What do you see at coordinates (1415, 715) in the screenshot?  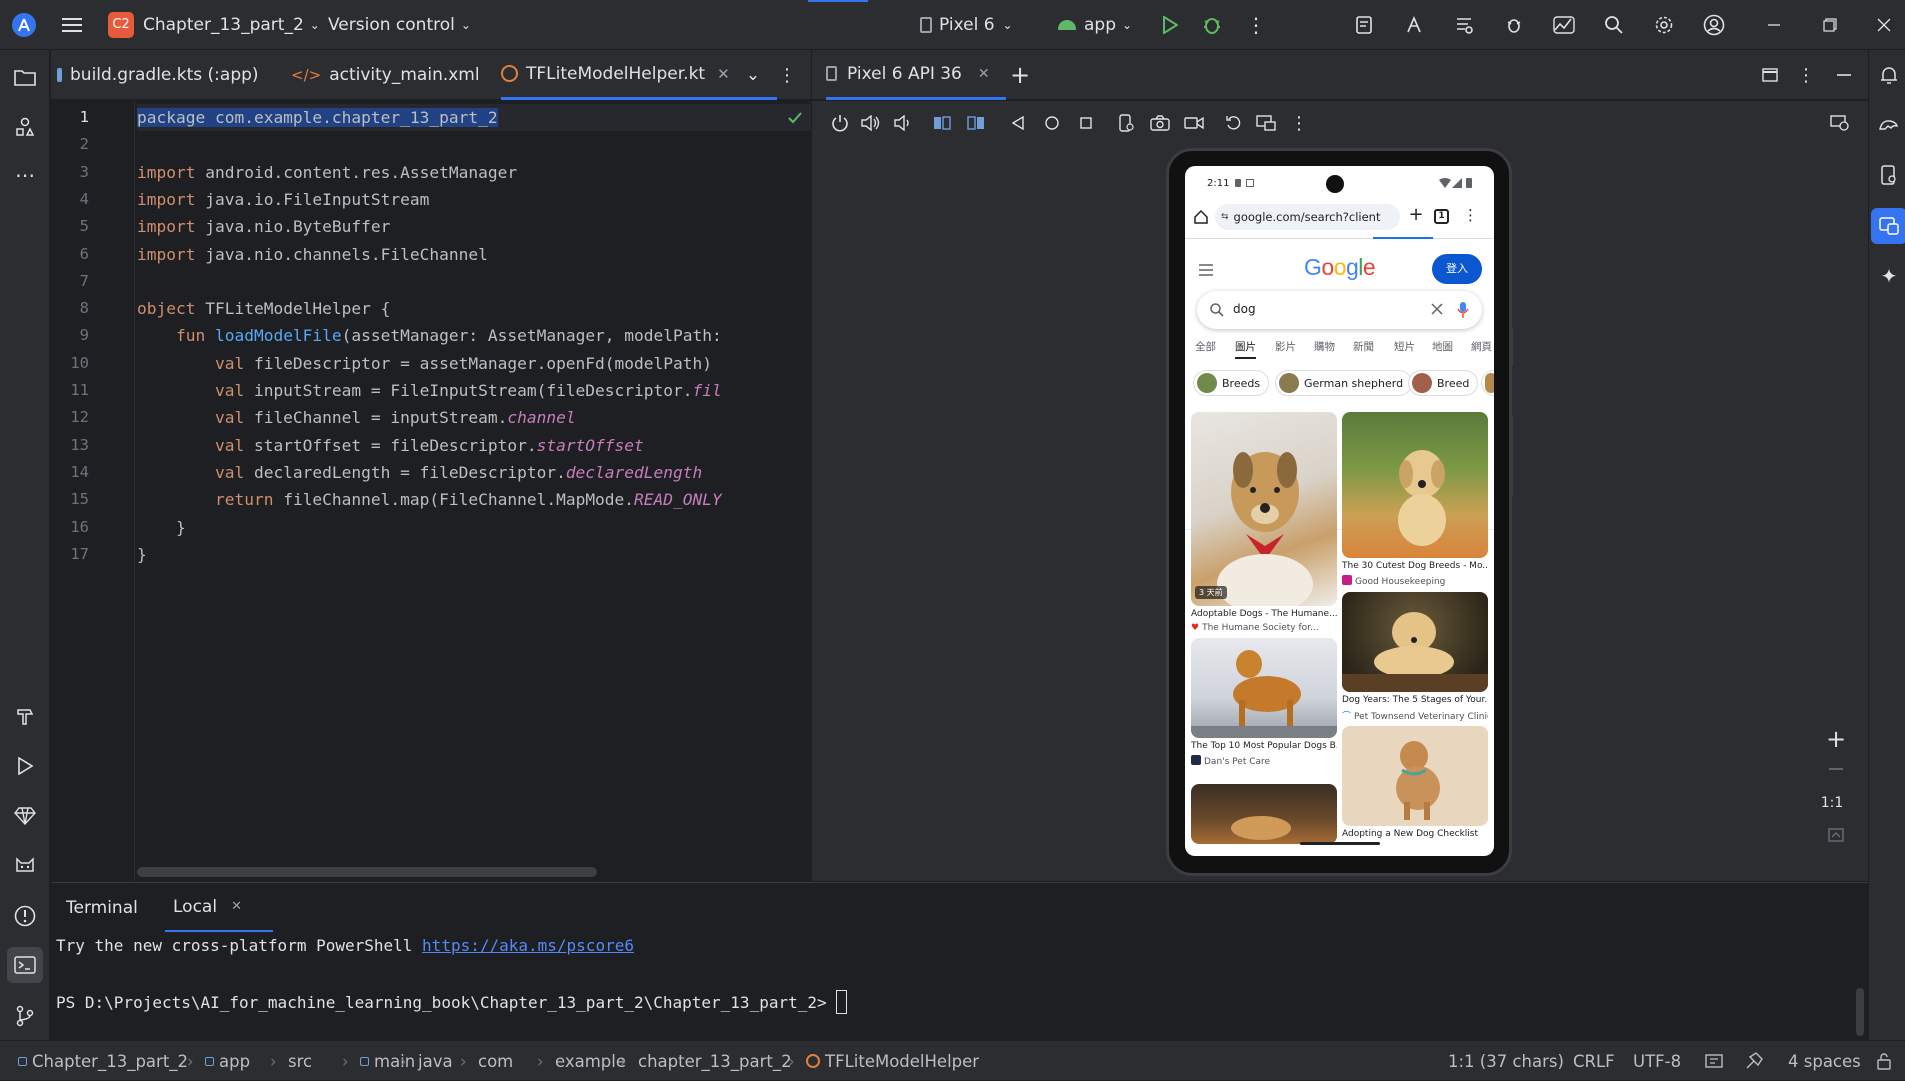 I see `result-source-vet: ⌒Pet Townsend Veterinary Clinic` at bounding box center [1415, 715].